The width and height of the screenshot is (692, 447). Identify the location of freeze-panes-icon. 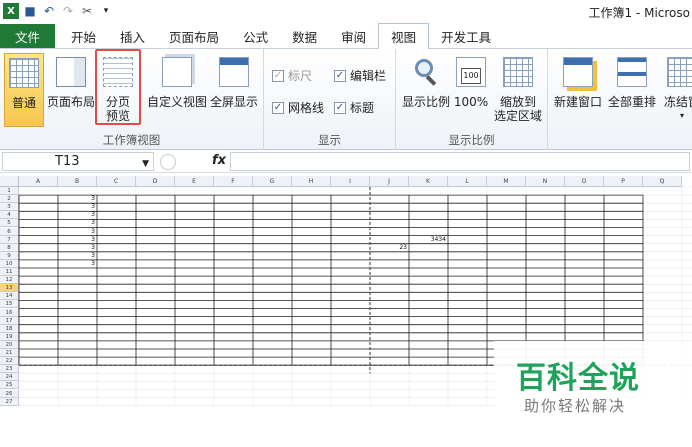
(679, 72).